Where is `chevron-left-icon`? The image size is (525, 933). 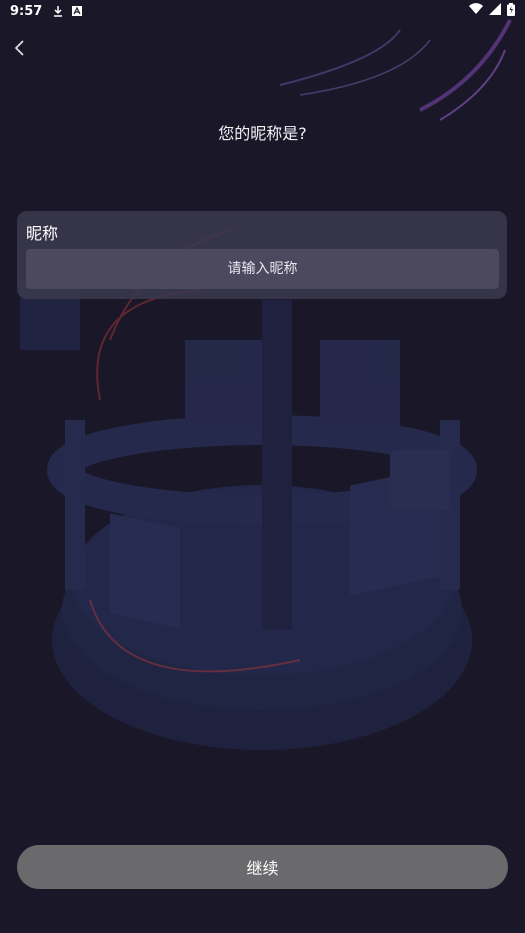
chevron-left-icon is located at coordinates (19, 48).